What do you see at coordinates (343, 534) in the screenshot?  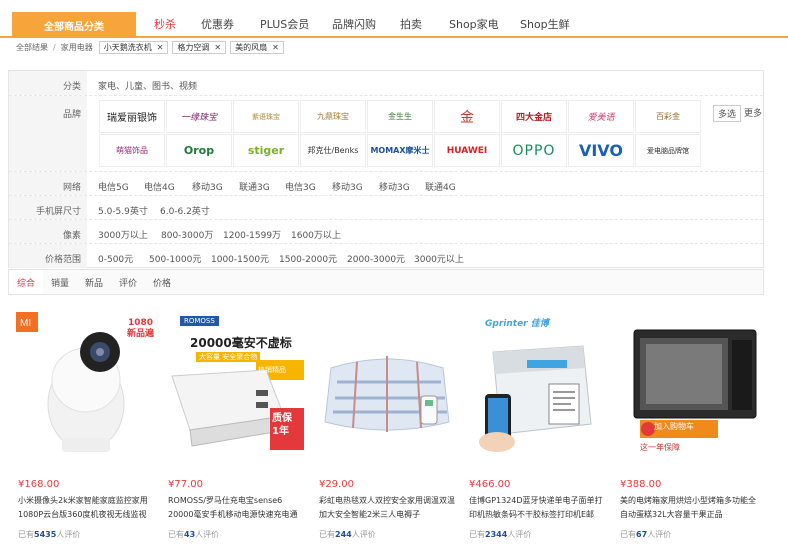 I see `review-count: 244` at bounding box center [343, 534].